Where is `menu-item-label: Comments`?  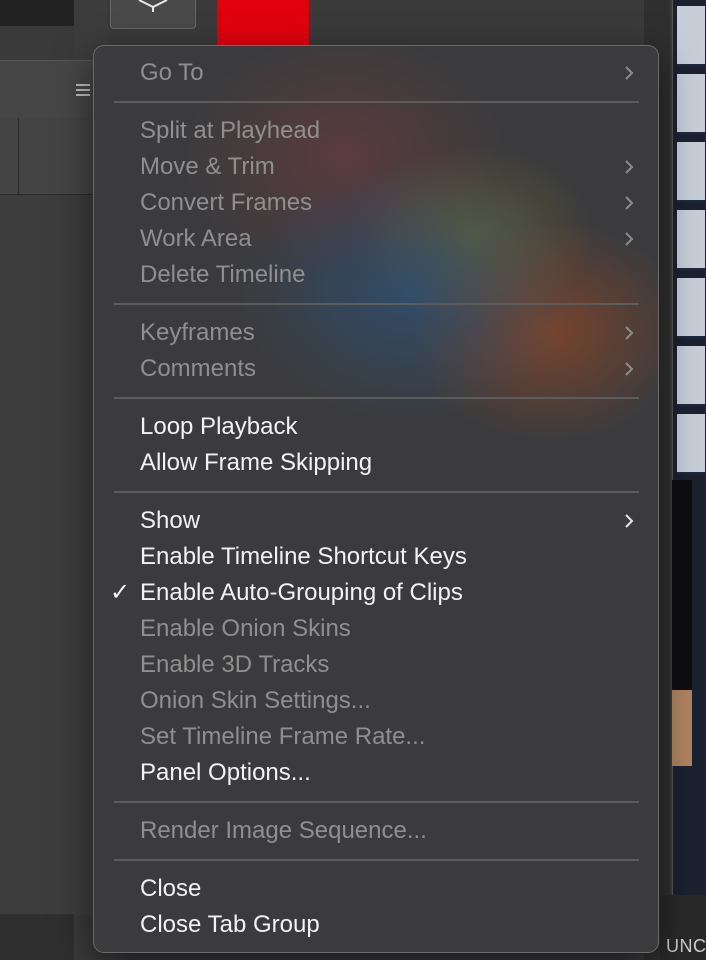 menu-item-label: Comments is located at coordinates (198, 368).